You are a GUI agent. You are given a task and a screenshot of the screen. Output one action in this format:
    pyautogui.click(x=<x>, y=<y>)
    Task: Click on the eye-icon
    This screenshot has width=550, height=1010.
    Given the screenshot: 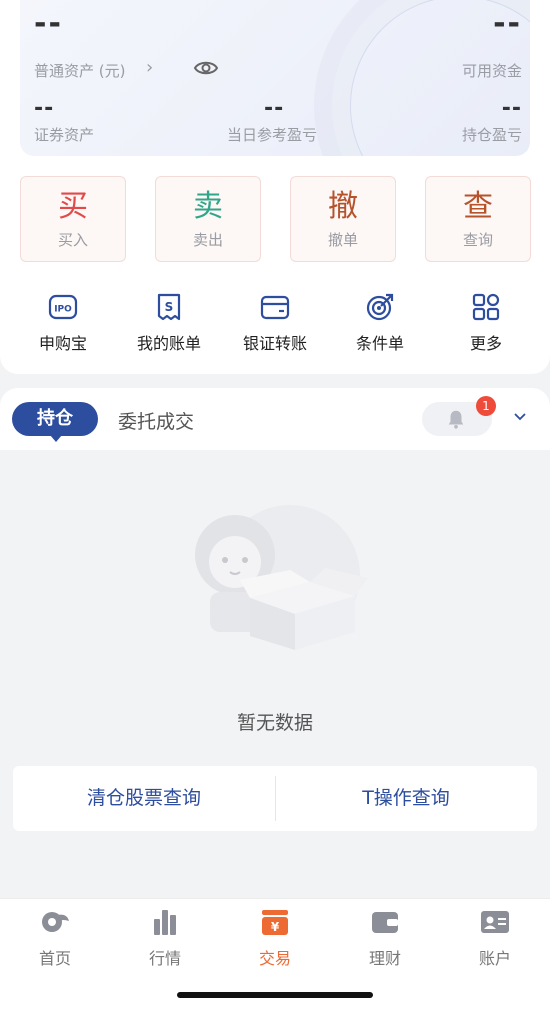 What is the action you would take?
    pyautogui.click(x=206, y=68)
    